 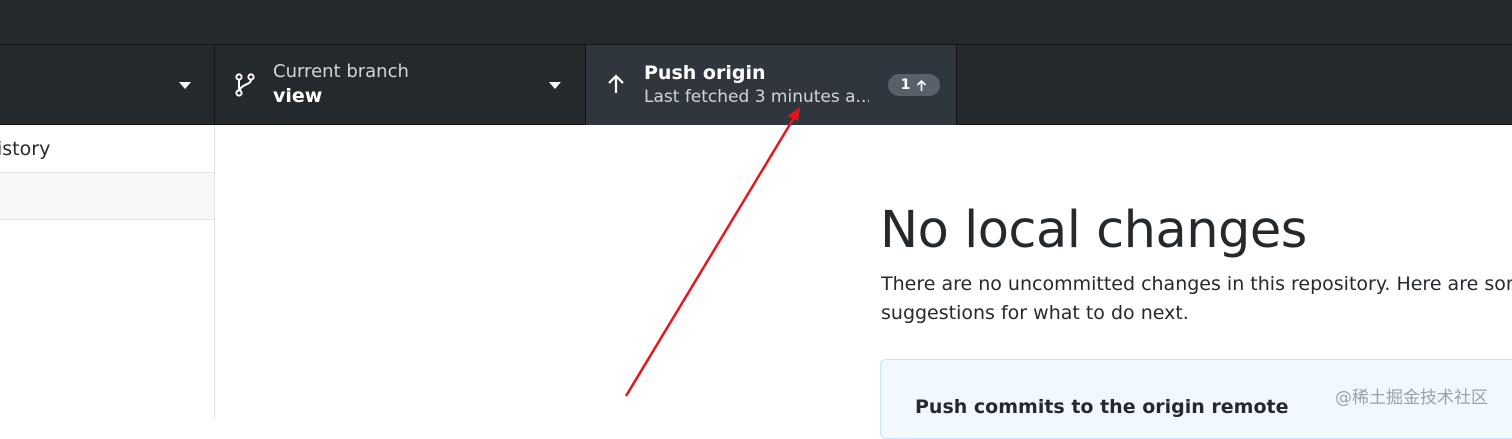 I want to click on current-branch-name: view, so click(x=298, y=96).